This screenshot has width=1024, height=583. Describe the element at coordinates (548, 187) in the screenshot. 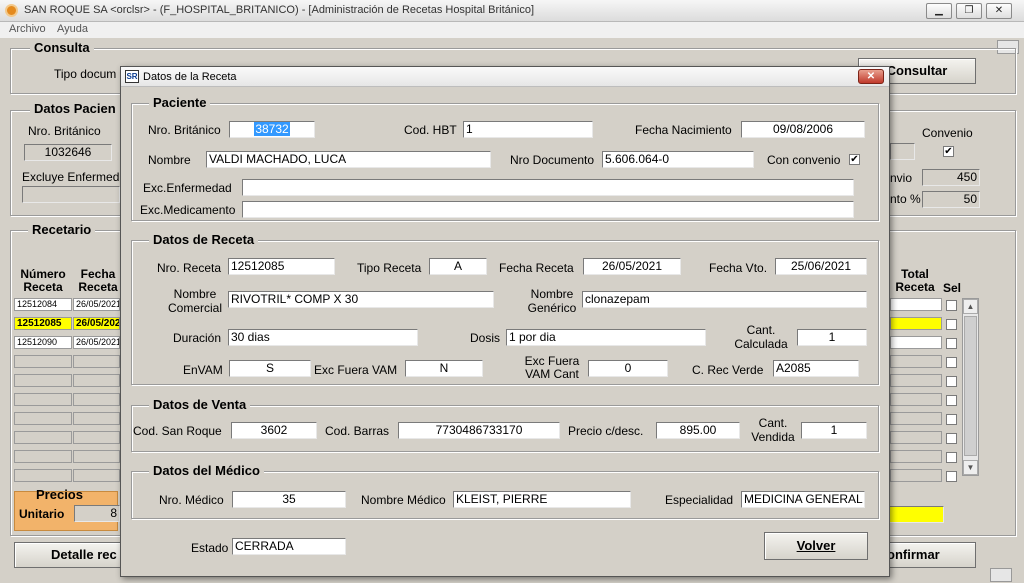

I see `exc-enfermedad-field` at that location.